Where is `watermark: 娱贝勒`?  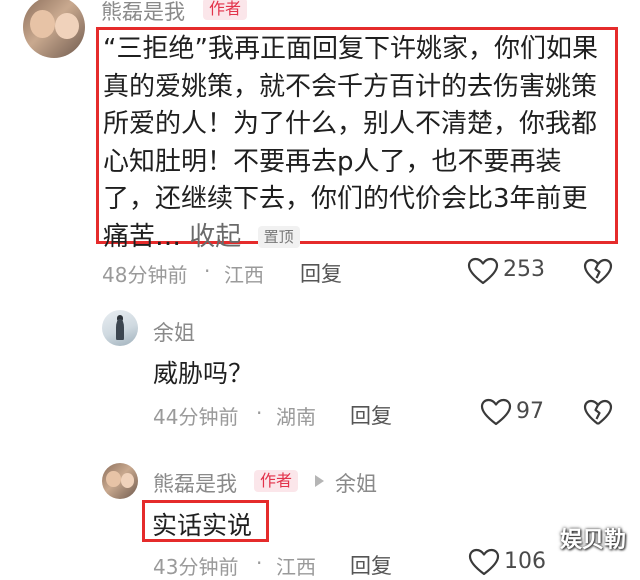
watermark: 娱贝勒 is located at coordinates (593, 540).